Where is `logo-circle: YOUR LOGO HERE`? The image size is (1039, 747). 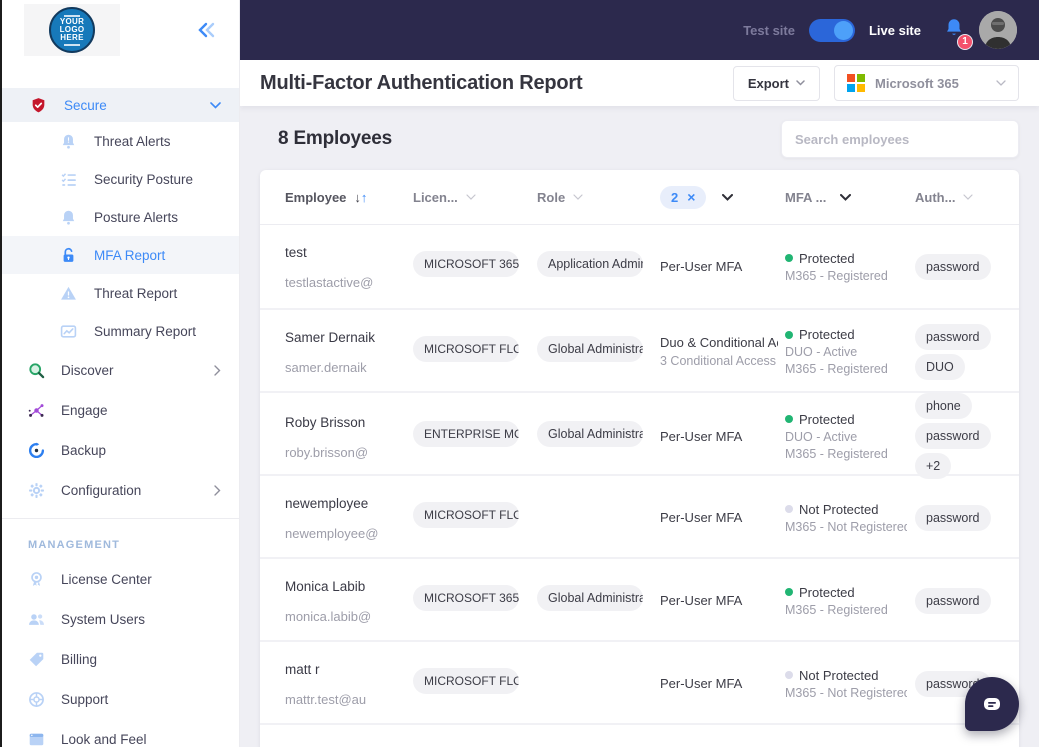 logo-circle: YOUR LOGO HERE is located at coordinates (72, 30).